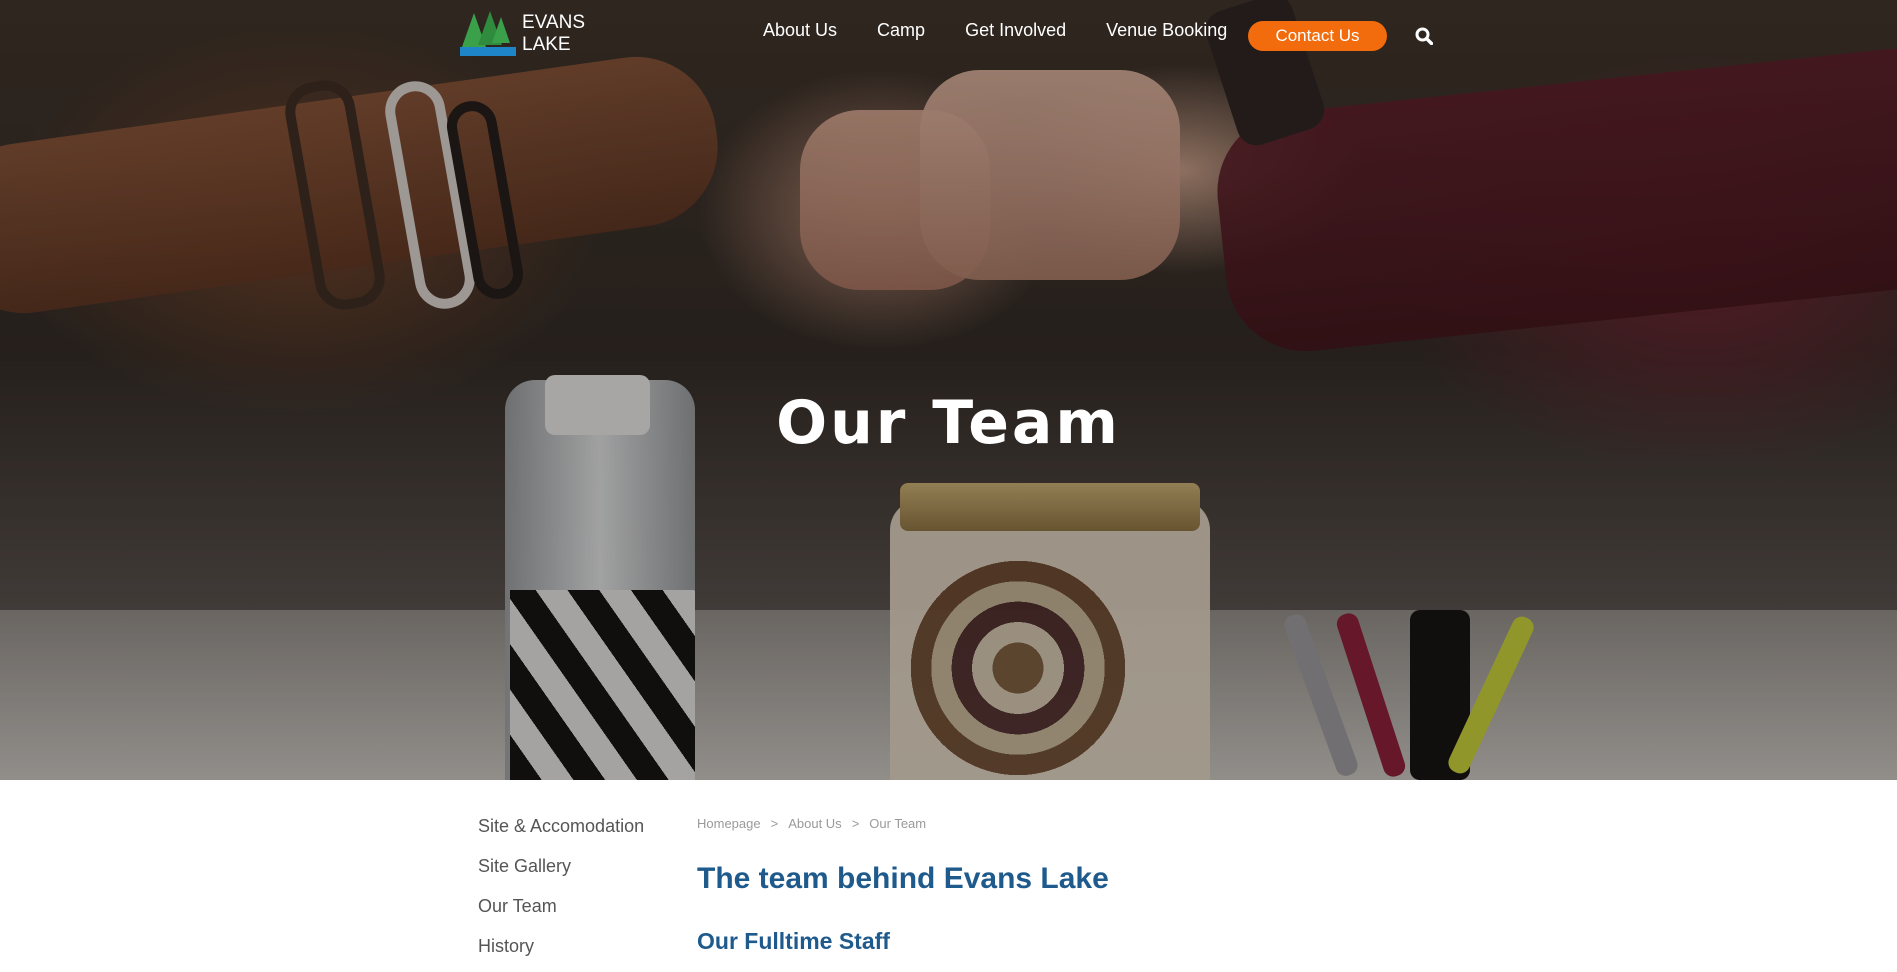  What do you see at coordinates (1317, 36) in the screenshot?
I see `contact-us-button: Contact Us` at bounding box center [1317, 36].